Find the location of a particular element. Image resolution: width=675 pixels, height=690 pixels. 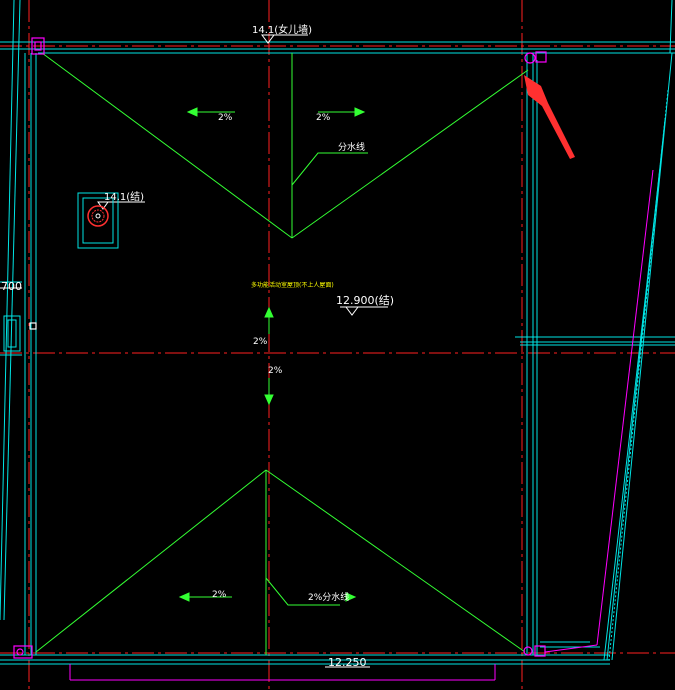

parapet-top-elevation: 14.1(女儿墙) is located at coordinates (282, 29).